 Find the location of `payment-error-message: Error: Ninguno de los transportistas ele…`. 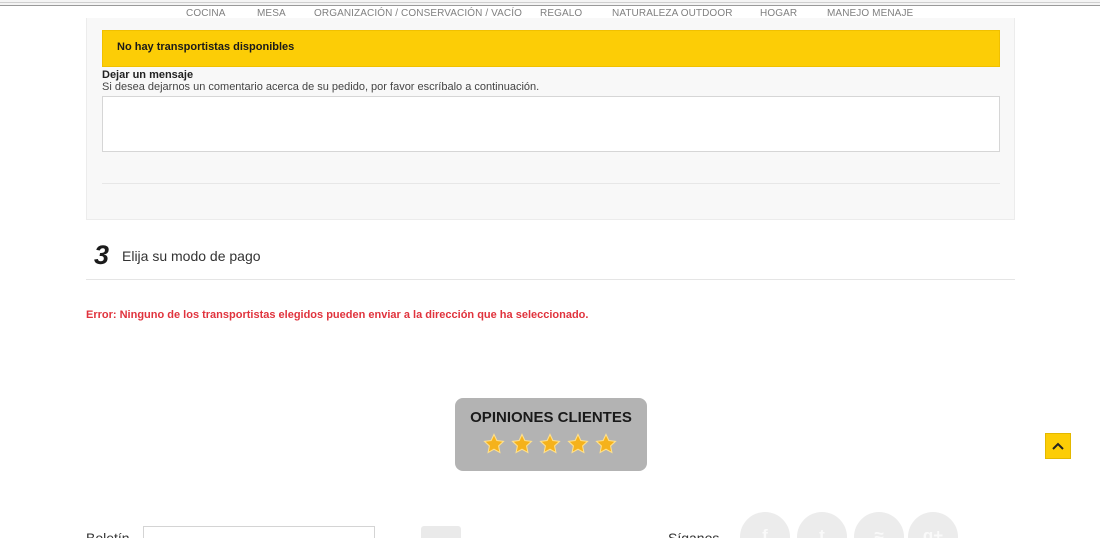

payment-error-message: Error: Ninguno de los transportistas ele… is located at coordinates (337, 315).